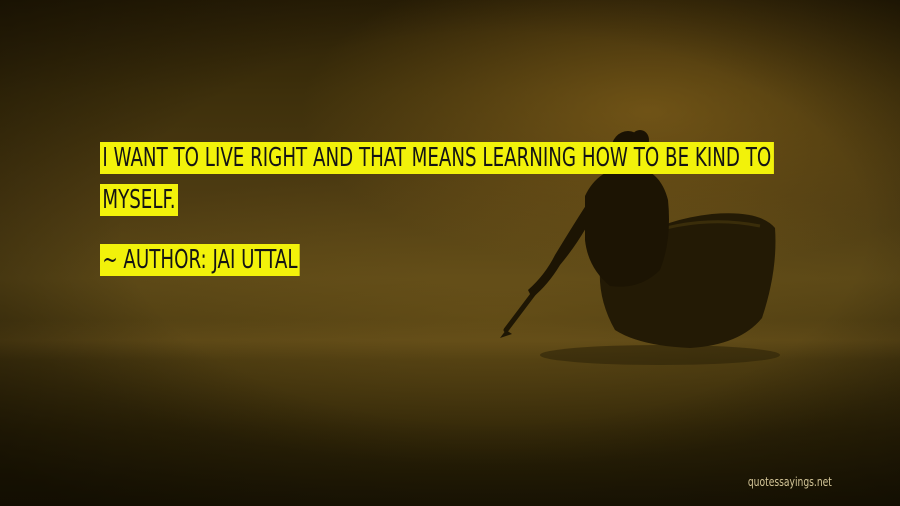 The width and height of the screenshot is (900, 506). What do you see at coordinates (139, 200) in the screenshot?
I see `quote-line-2: MYSELF.` at bounding box center [139, 200].